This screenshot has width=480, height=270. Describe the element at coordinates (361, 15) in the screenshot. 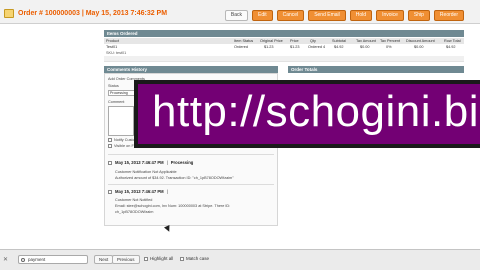

I see `hold-button: Hold` at that location.